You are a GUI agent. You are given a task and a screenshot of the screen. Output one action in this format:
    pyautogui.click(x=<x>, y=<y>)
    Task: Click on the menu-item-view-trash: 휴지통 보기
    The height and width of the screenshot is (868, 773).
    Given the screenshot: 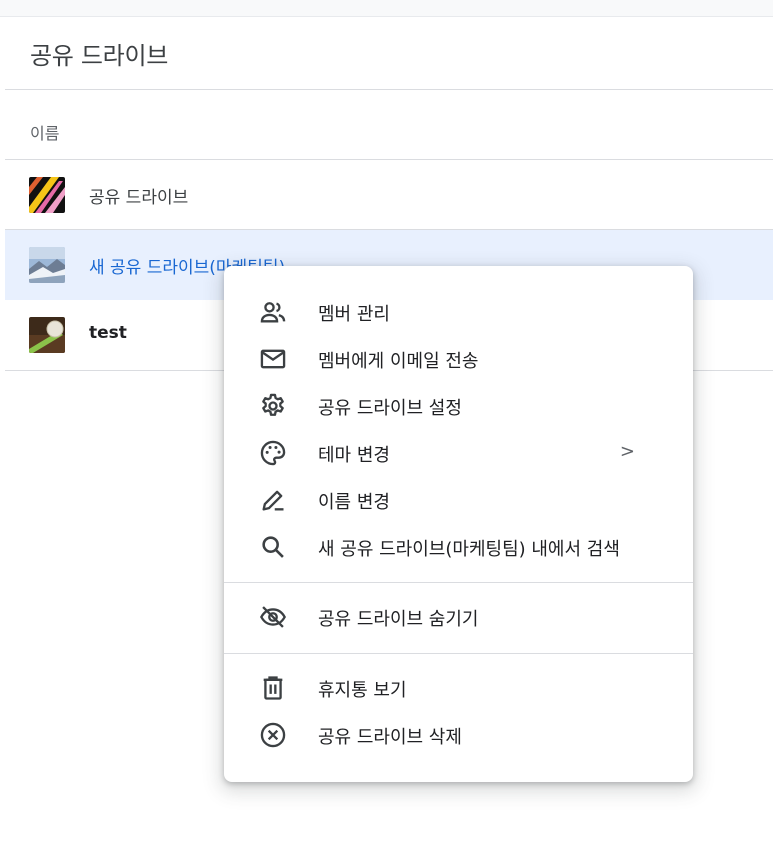 What is the action you would take?
    pyautogui.click(x=458, y=687)
    